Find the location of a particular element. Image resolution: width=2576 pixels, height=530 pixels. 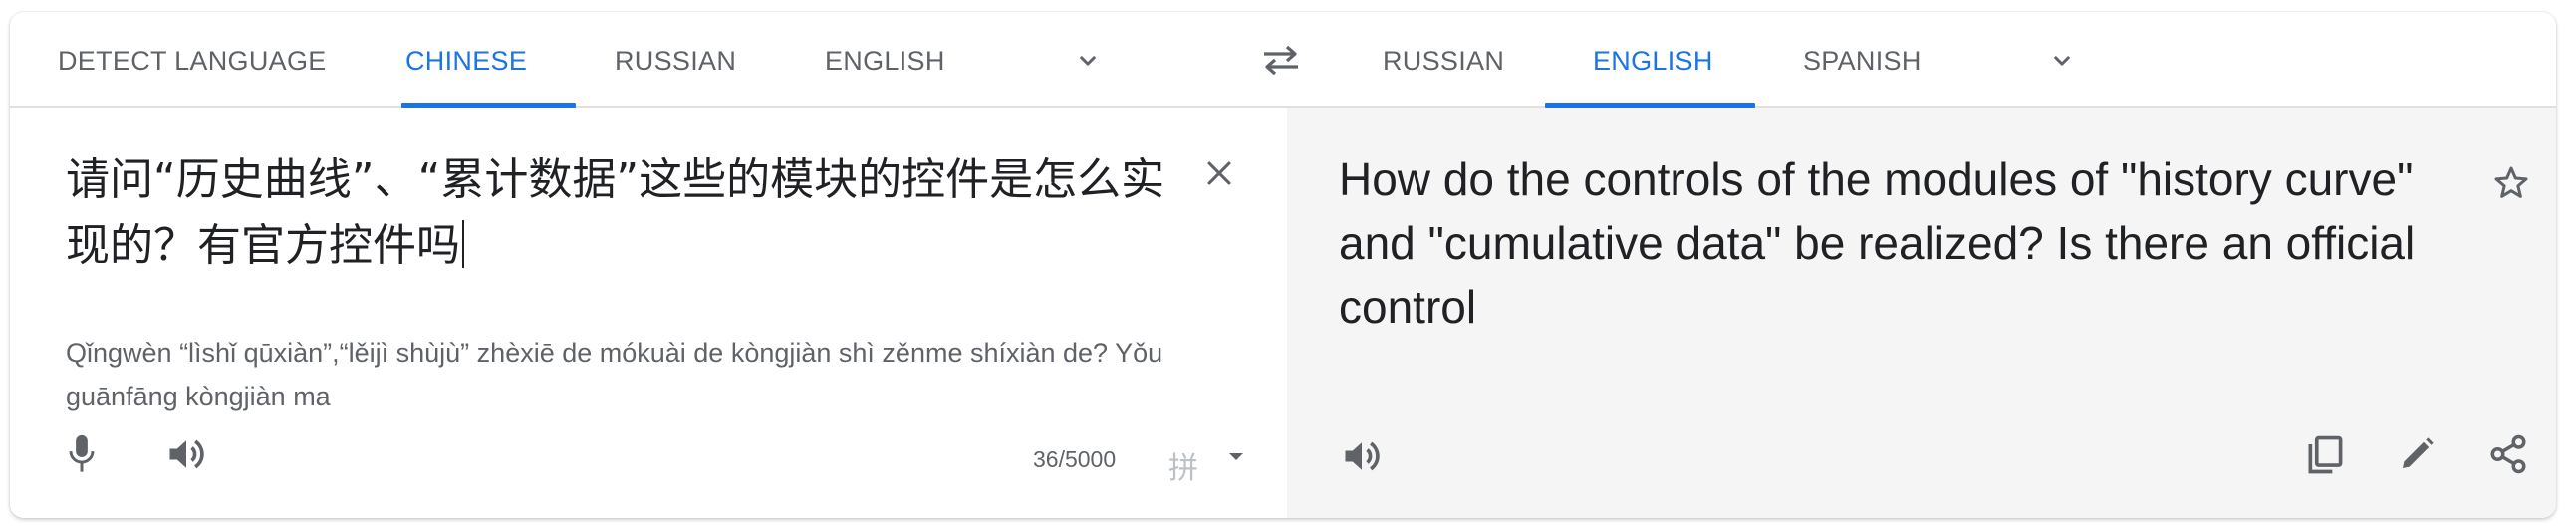

swap-icon is located at coordinates (1281, 60).